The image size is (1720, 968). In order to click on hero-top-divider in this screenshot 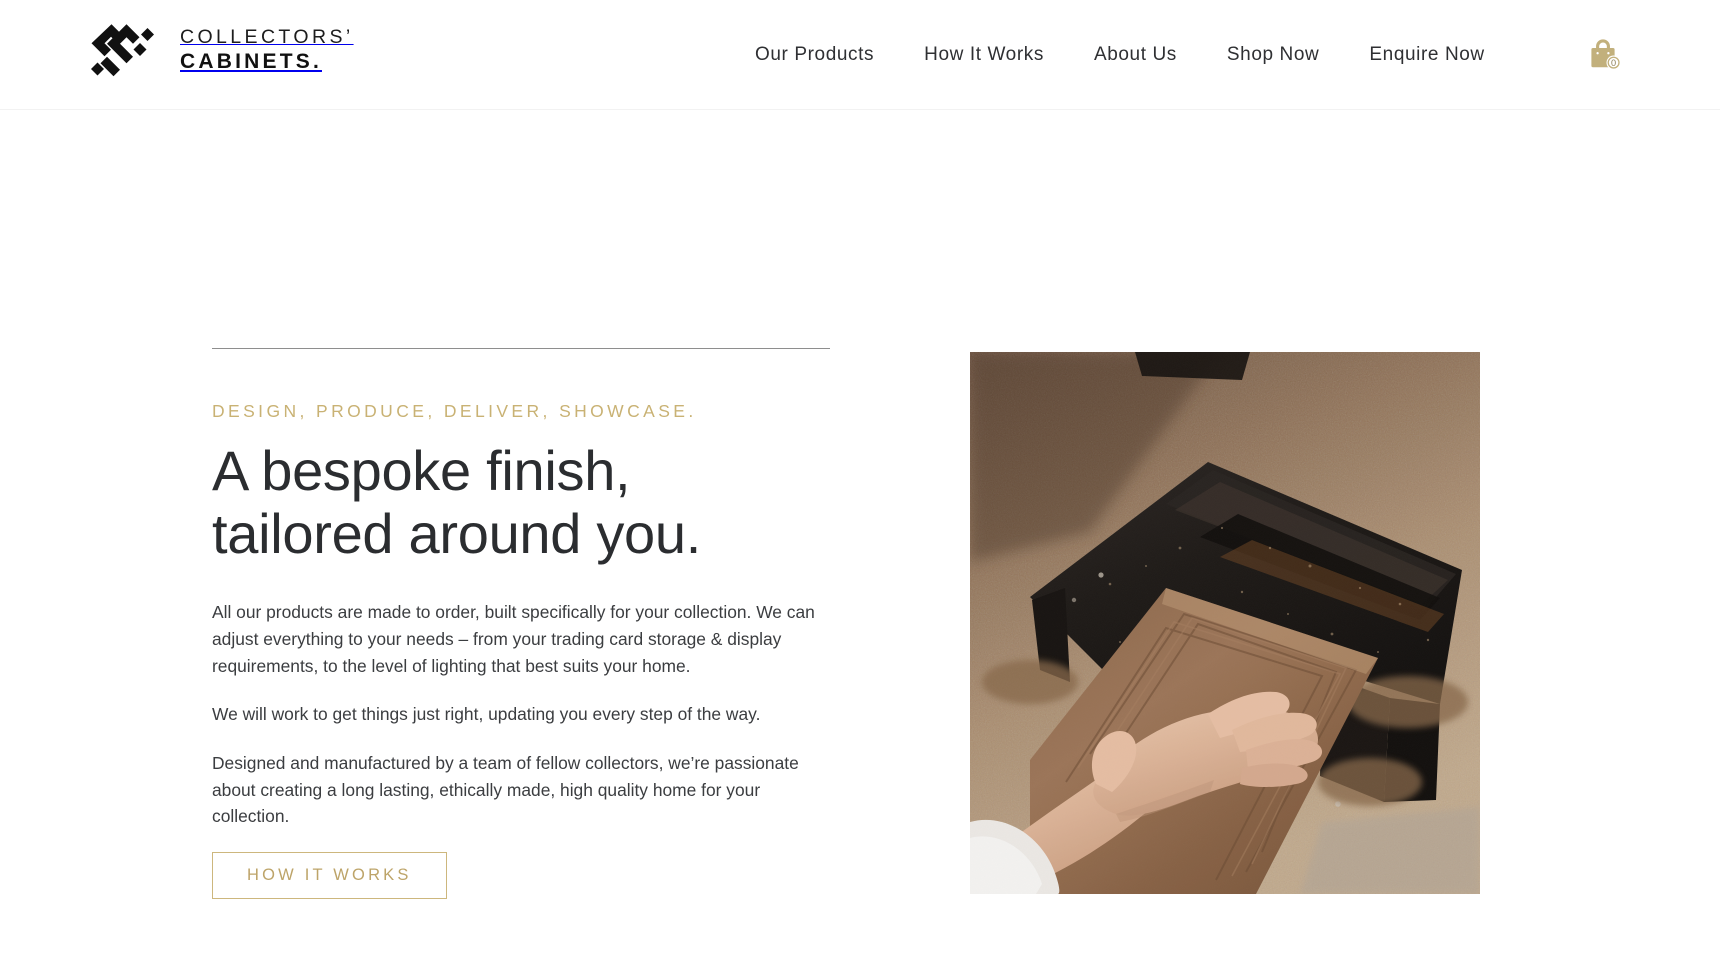, I will do `click(521, 348)`.